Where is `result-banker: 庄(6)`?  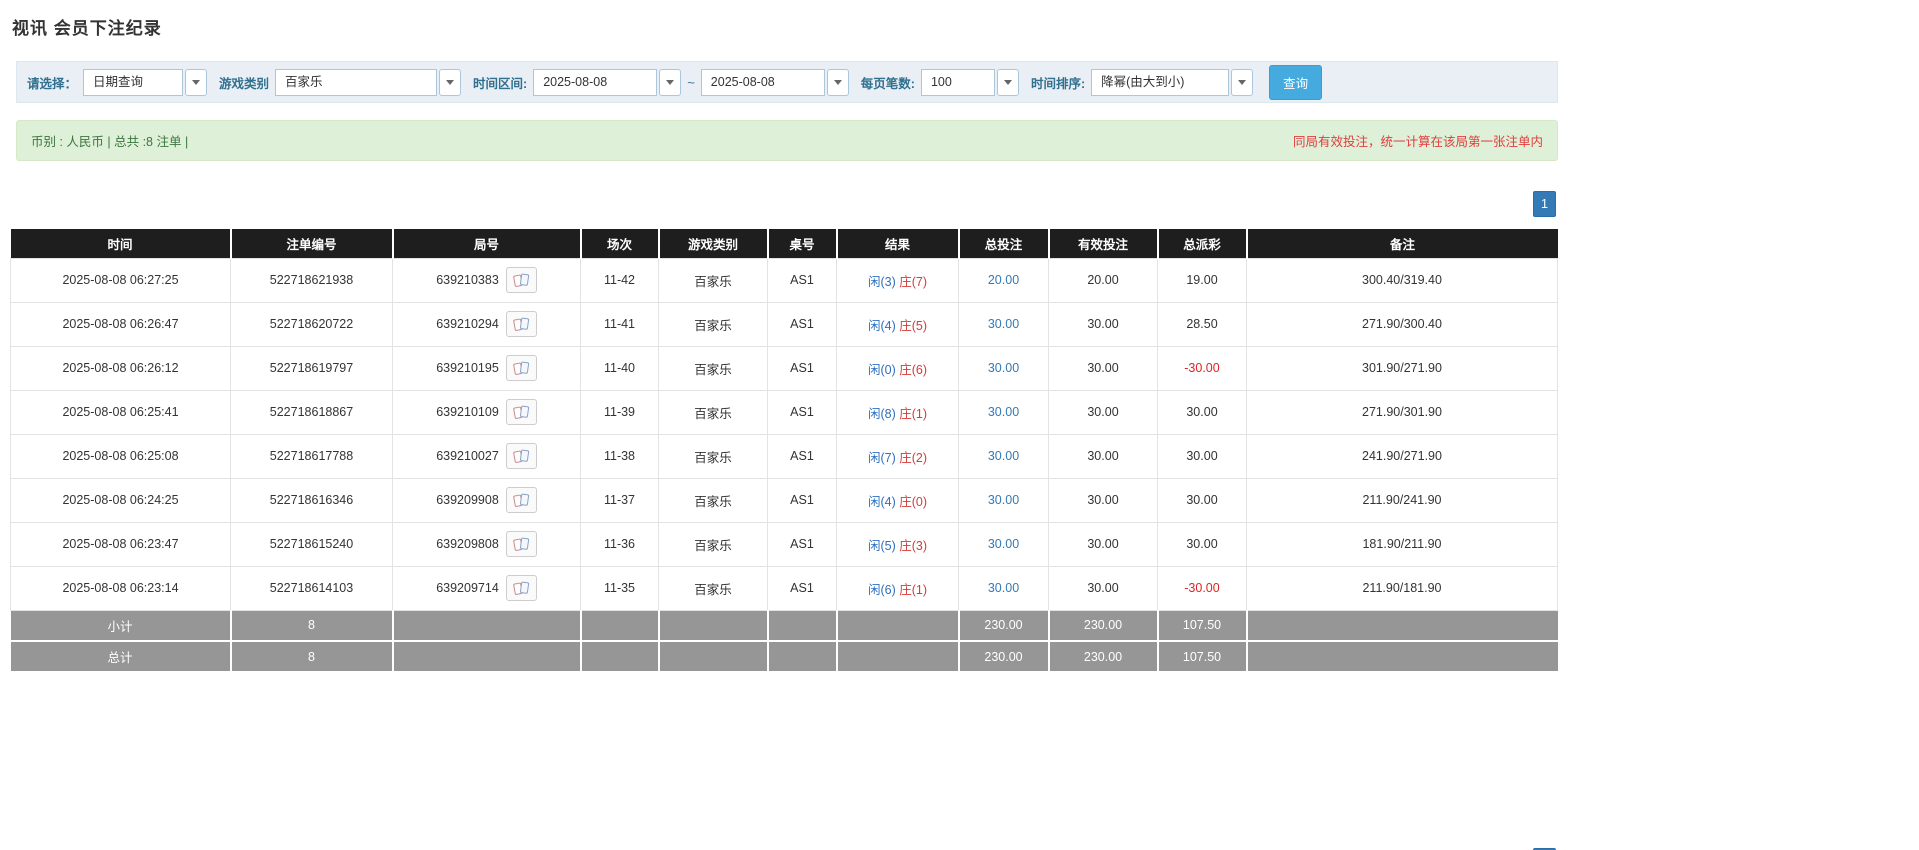
result-banker: 庄(6) is located at coordinates (913, 369).